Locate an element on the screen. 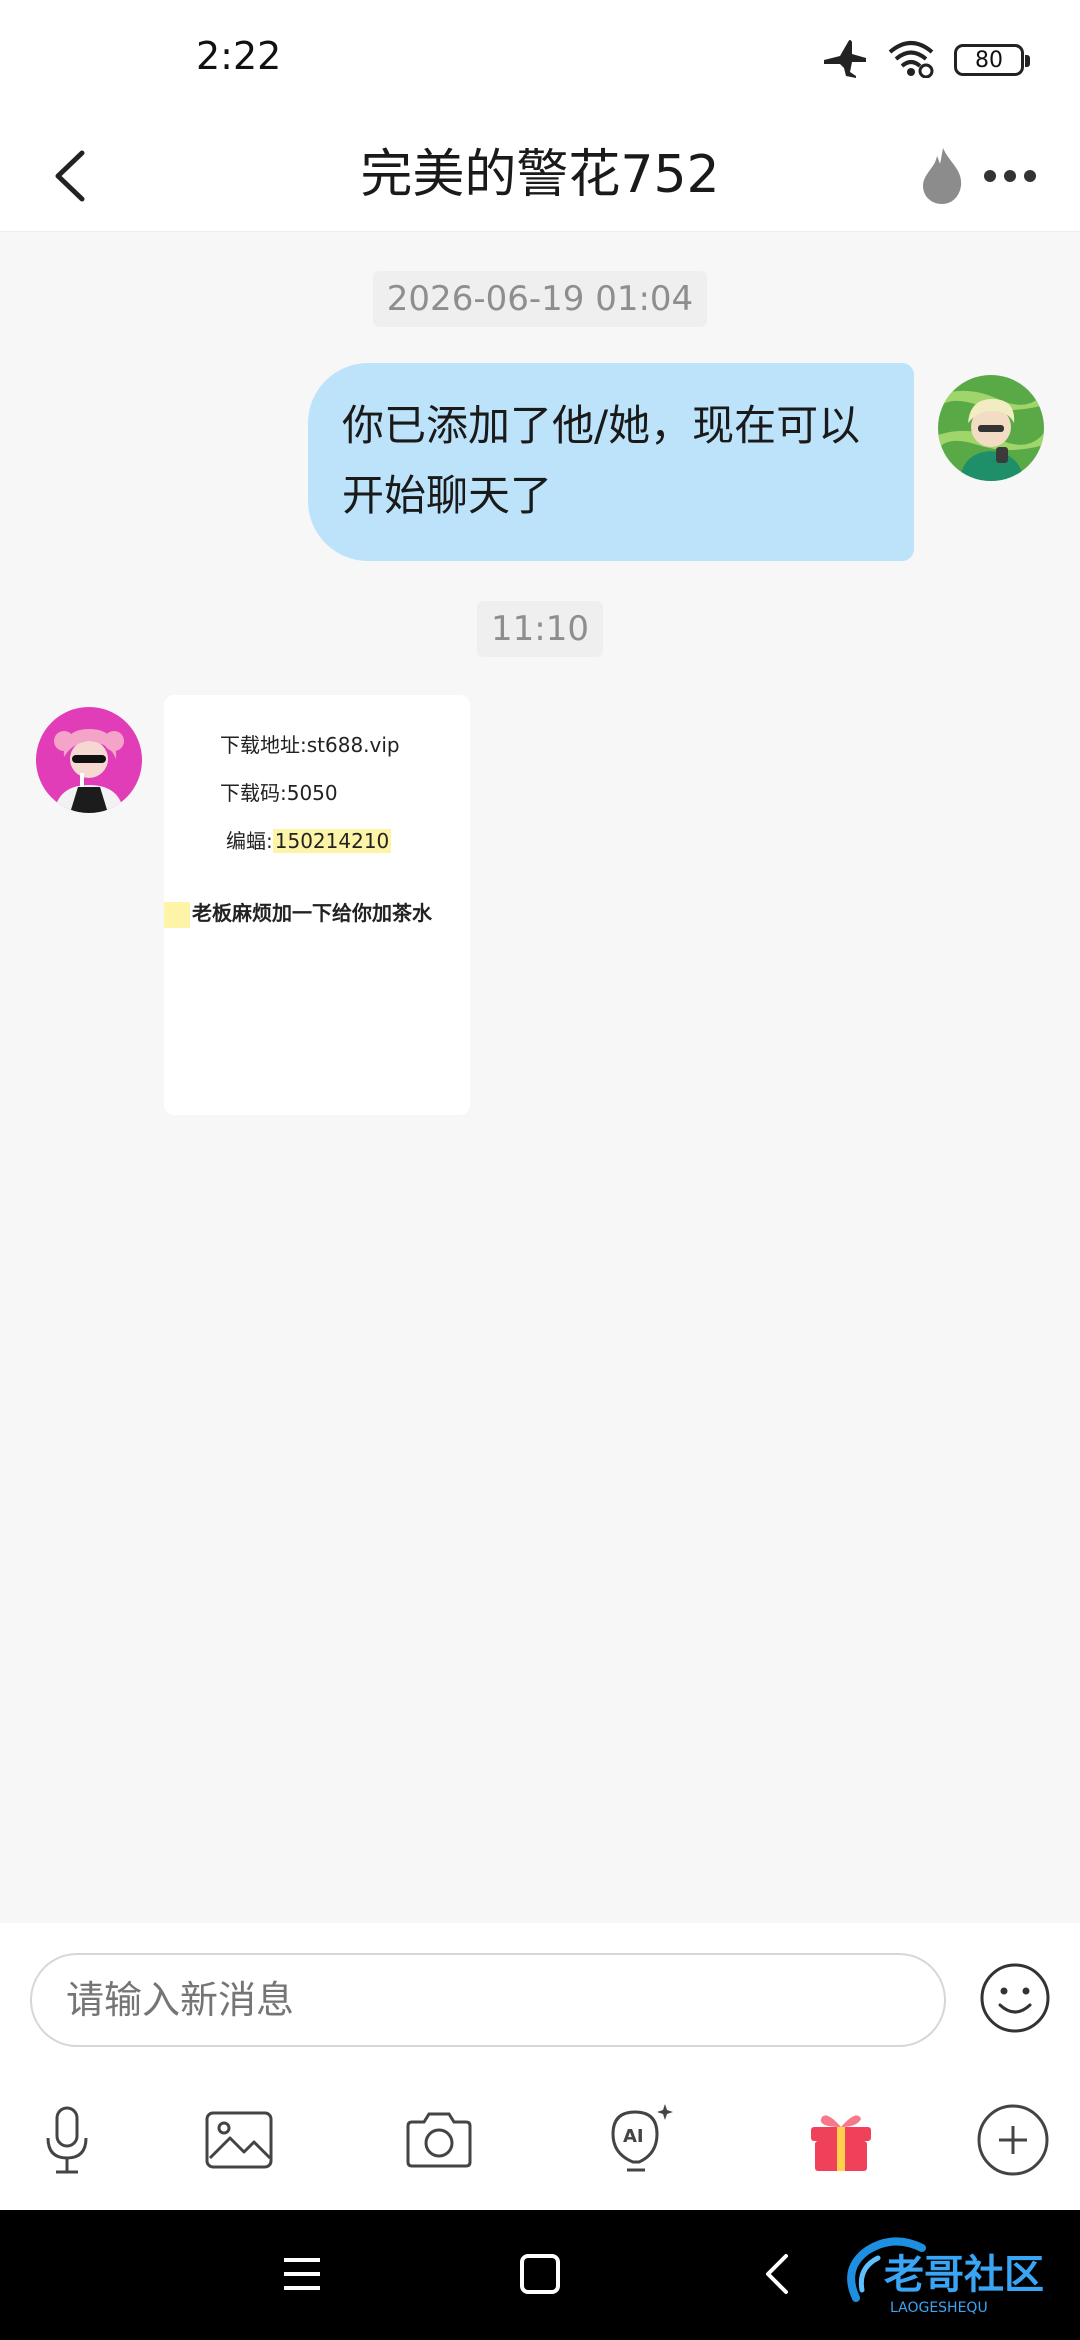 The height and width of the screenshot is (2340, 1080). emoji-button is located at coordinates (1015, 1998).